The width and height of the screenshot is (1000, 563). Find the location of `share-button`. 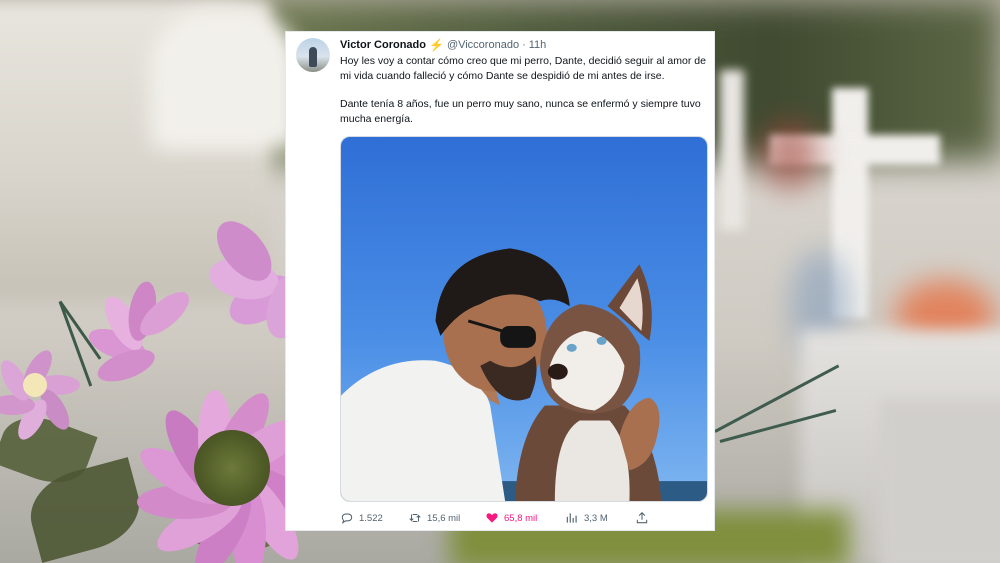

share-button is located at coordinates (644, 518).